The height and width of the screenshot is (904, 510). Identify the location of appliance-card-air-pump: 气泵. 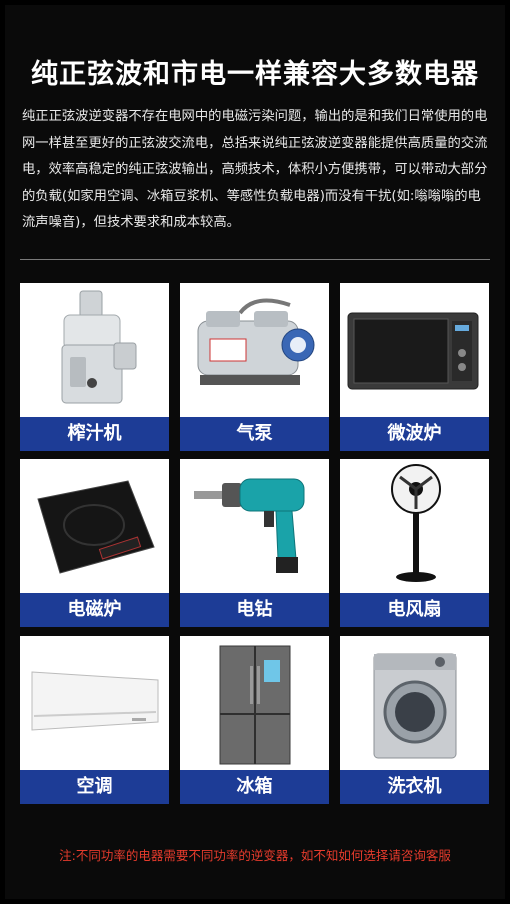
(254, 367).